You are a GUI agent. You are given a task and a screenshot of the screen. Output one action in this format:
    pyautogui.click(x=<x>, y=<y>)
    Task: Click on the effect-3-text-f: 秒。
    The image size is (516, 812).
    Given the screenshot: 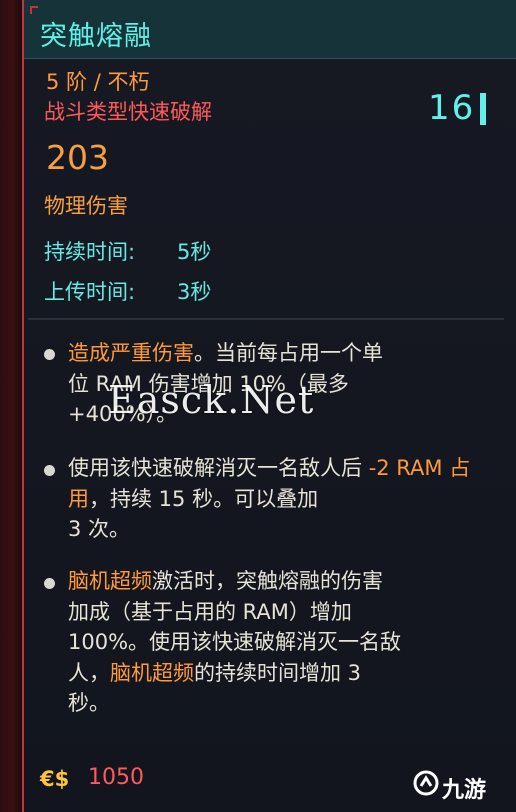 What is the action you would take?
    pyautogui.click(x=89, y=703)
    